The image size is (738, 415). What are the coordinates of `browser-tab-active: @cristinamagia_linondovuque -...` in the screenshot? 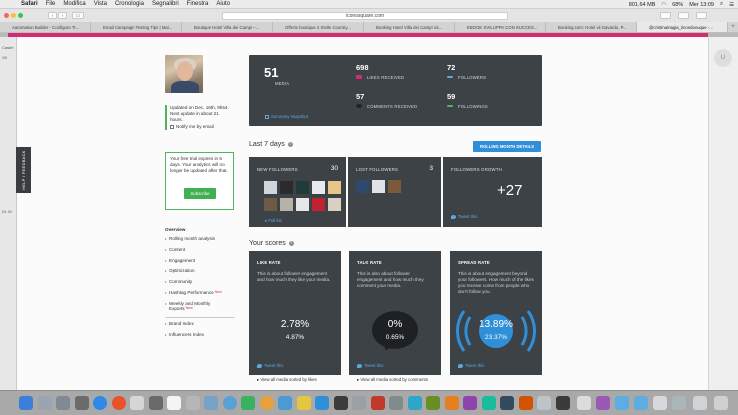 It's located at (682, 27).